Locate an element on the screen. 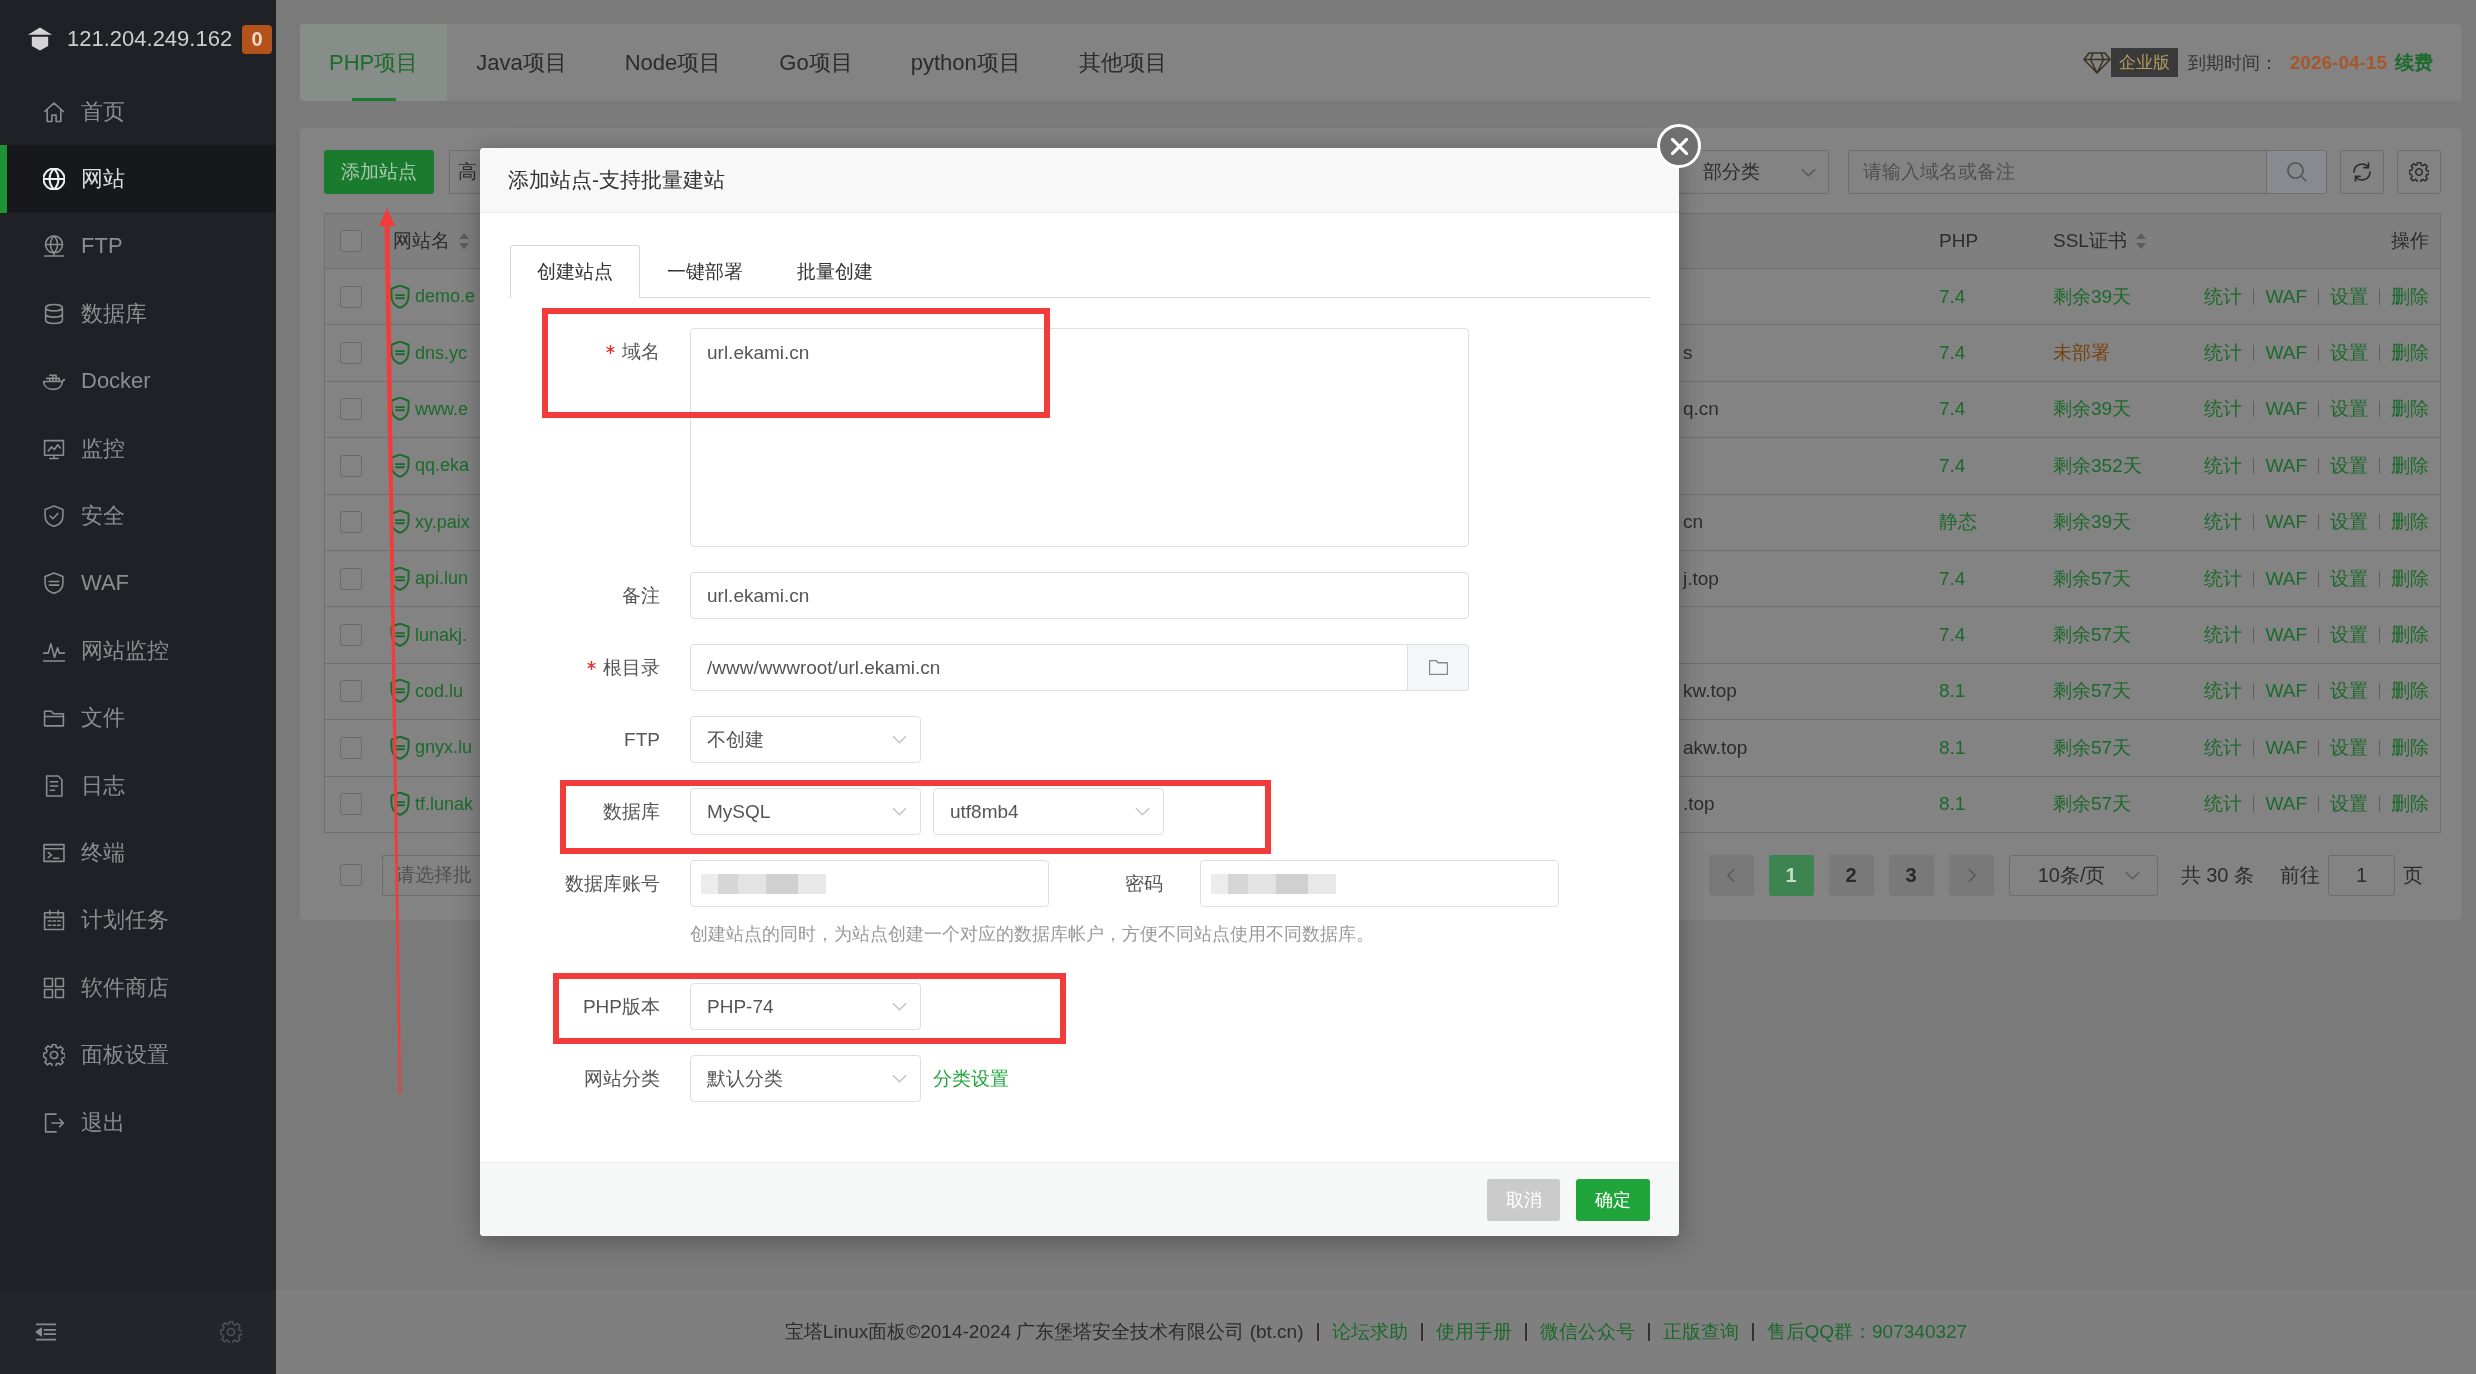 This screenshot has height=1374, width=2476. settings-icon is located at coordinates (231, 1332).